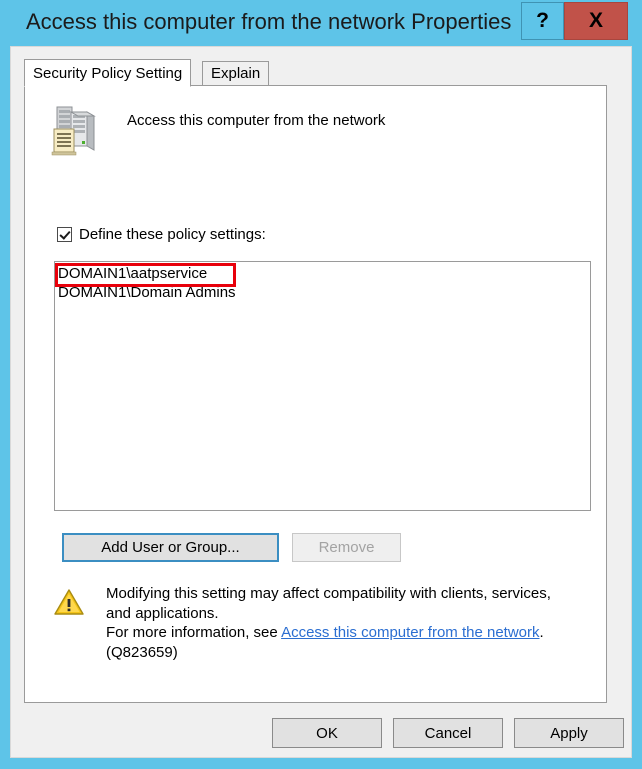 The height and width of the screenshot is (769, 642). What do you see at coordinates (236, 73) in the screenshot?
I see `tab-explain: Explain` at bounding box center [236, 73].